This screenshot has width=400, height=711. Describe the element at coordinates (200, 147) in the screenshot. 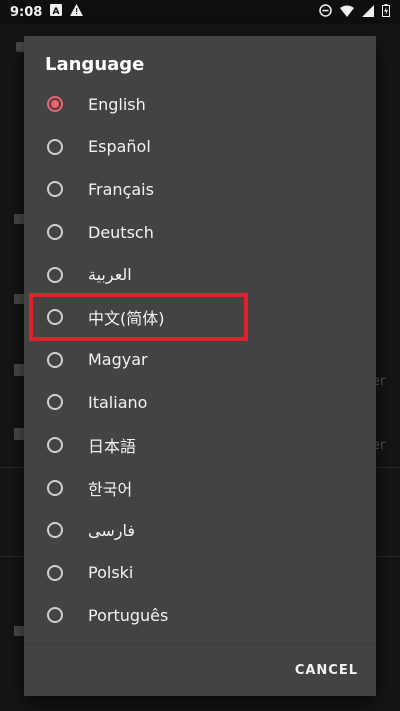

I see `language-option-espanol: Español` at that location.